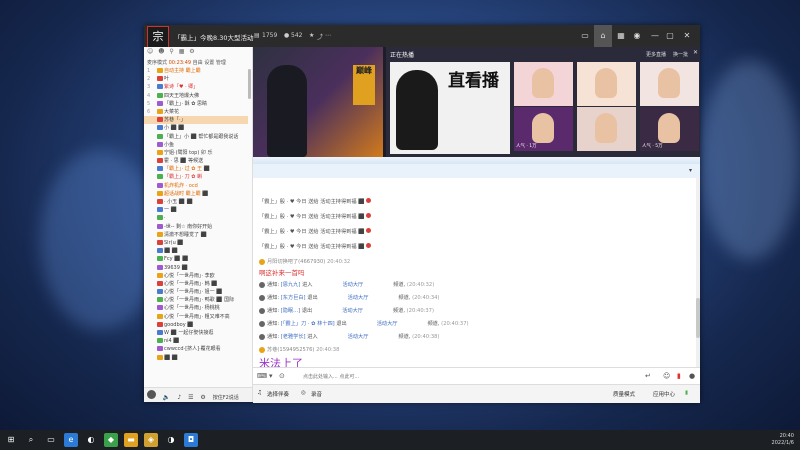 The width and height of the screenshot is (800, 450). What do you see at coordinates (71, 440) in the screenshot?
I see `edge-icon: e` at bounding box center [71, 440].